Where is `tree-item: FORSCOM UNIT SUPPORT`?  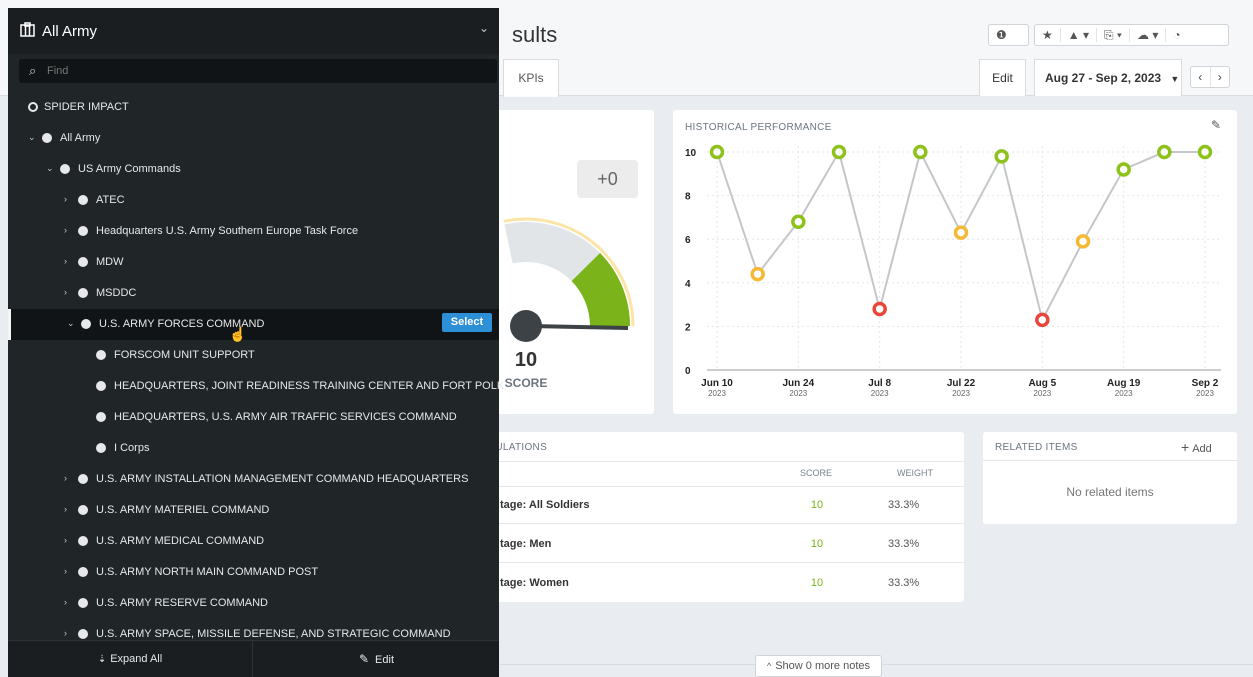 tree-item: FORSCOM UNIT SUPPORT is located at coordinates (253, 355).